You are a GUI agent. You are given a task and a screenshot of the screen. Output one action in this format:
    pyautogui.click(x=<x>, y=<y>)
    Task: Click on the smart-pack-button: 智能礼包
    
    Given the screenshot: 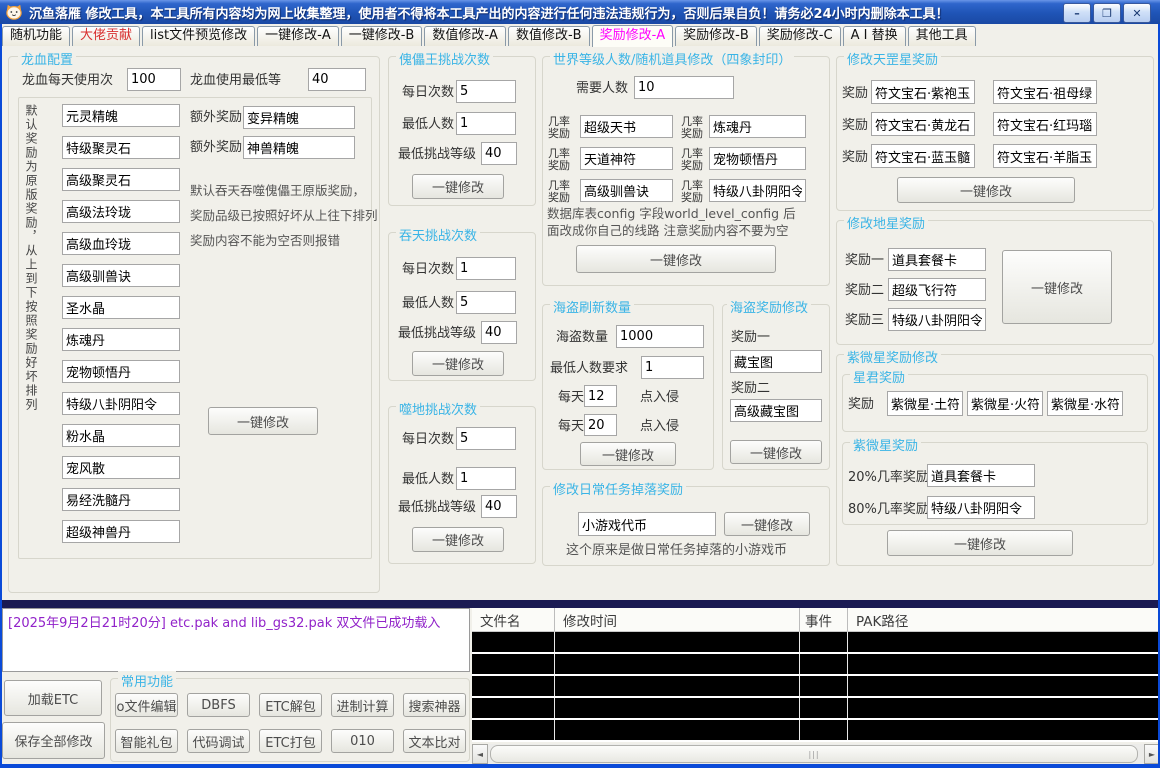 What is the action you would take?
    pyautogui.click(x=146, y=741)
    